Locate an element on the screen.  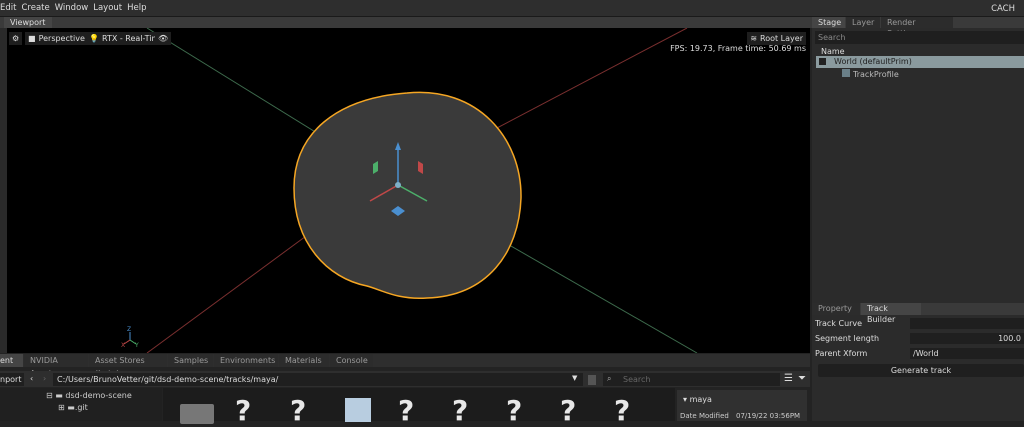
visibility-button: 👁 is located at coordinates (163, 38).